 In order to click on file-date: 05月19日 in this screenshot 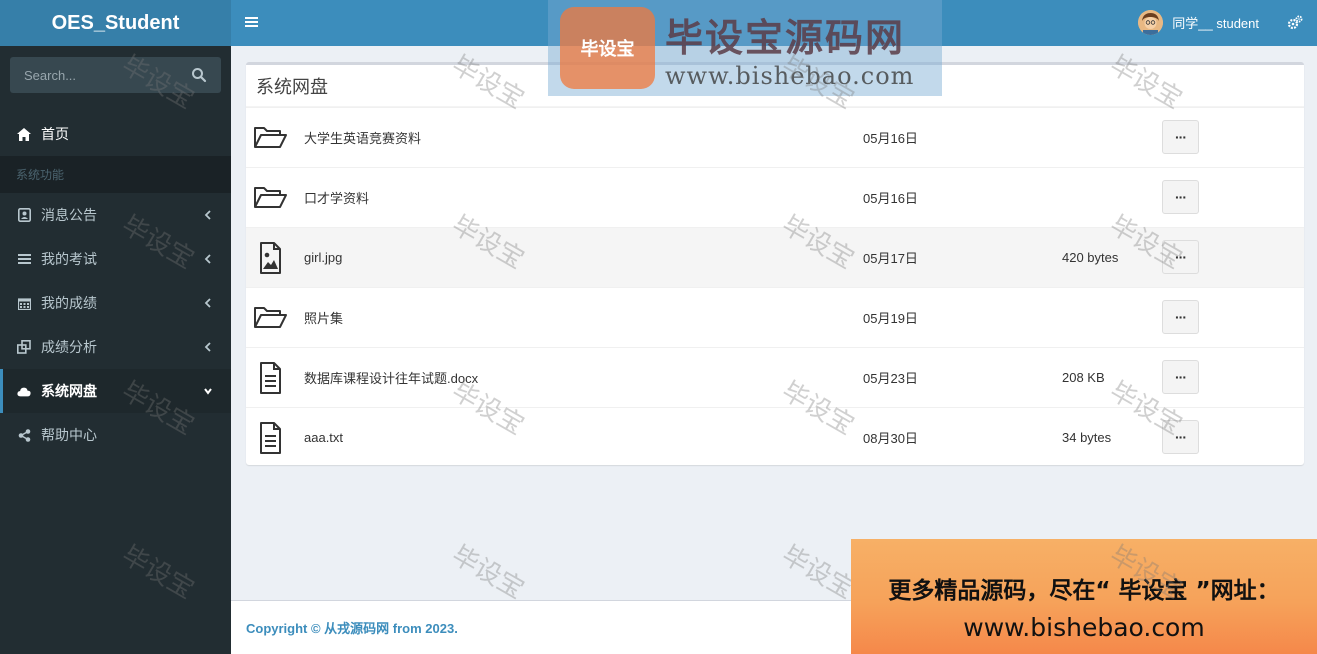, I will do `click(890, 318)`.